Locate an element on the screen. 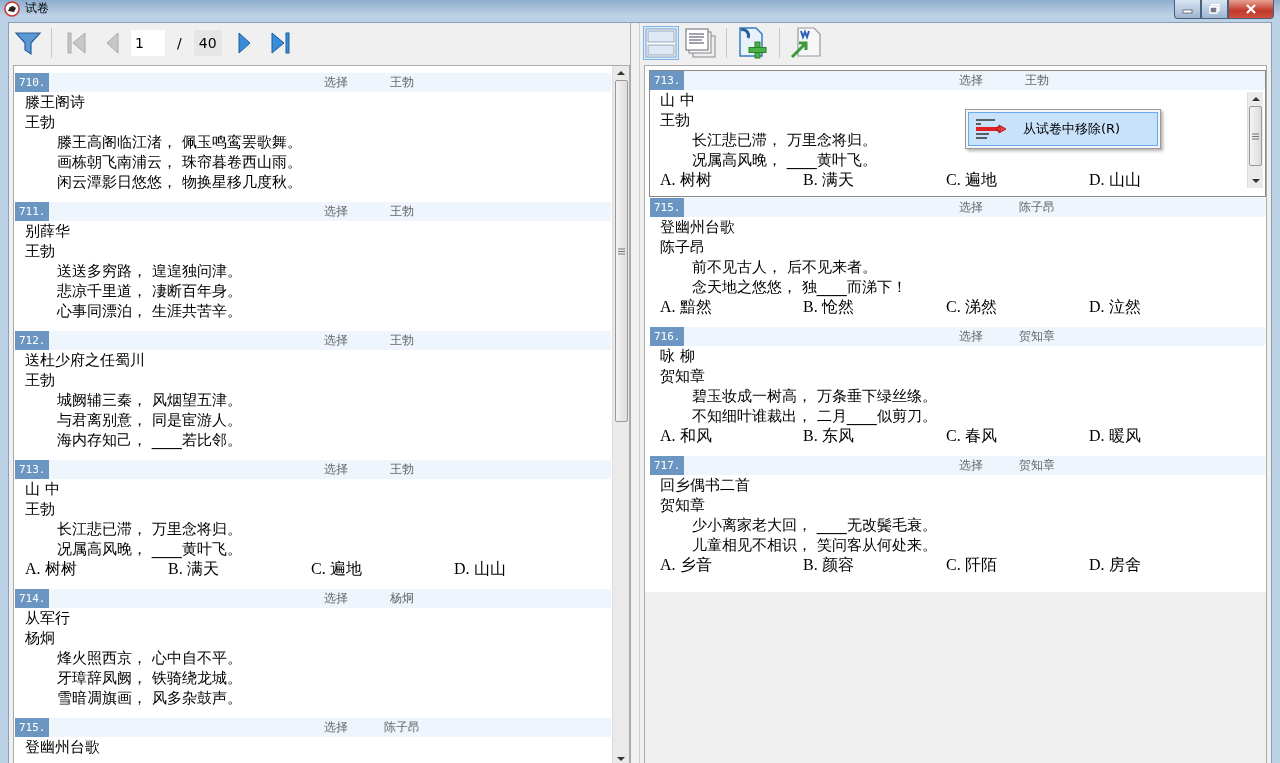 This screenshot has height=763, width=1280. answer-option: A. 树树 is located at coordinates (731, 180).